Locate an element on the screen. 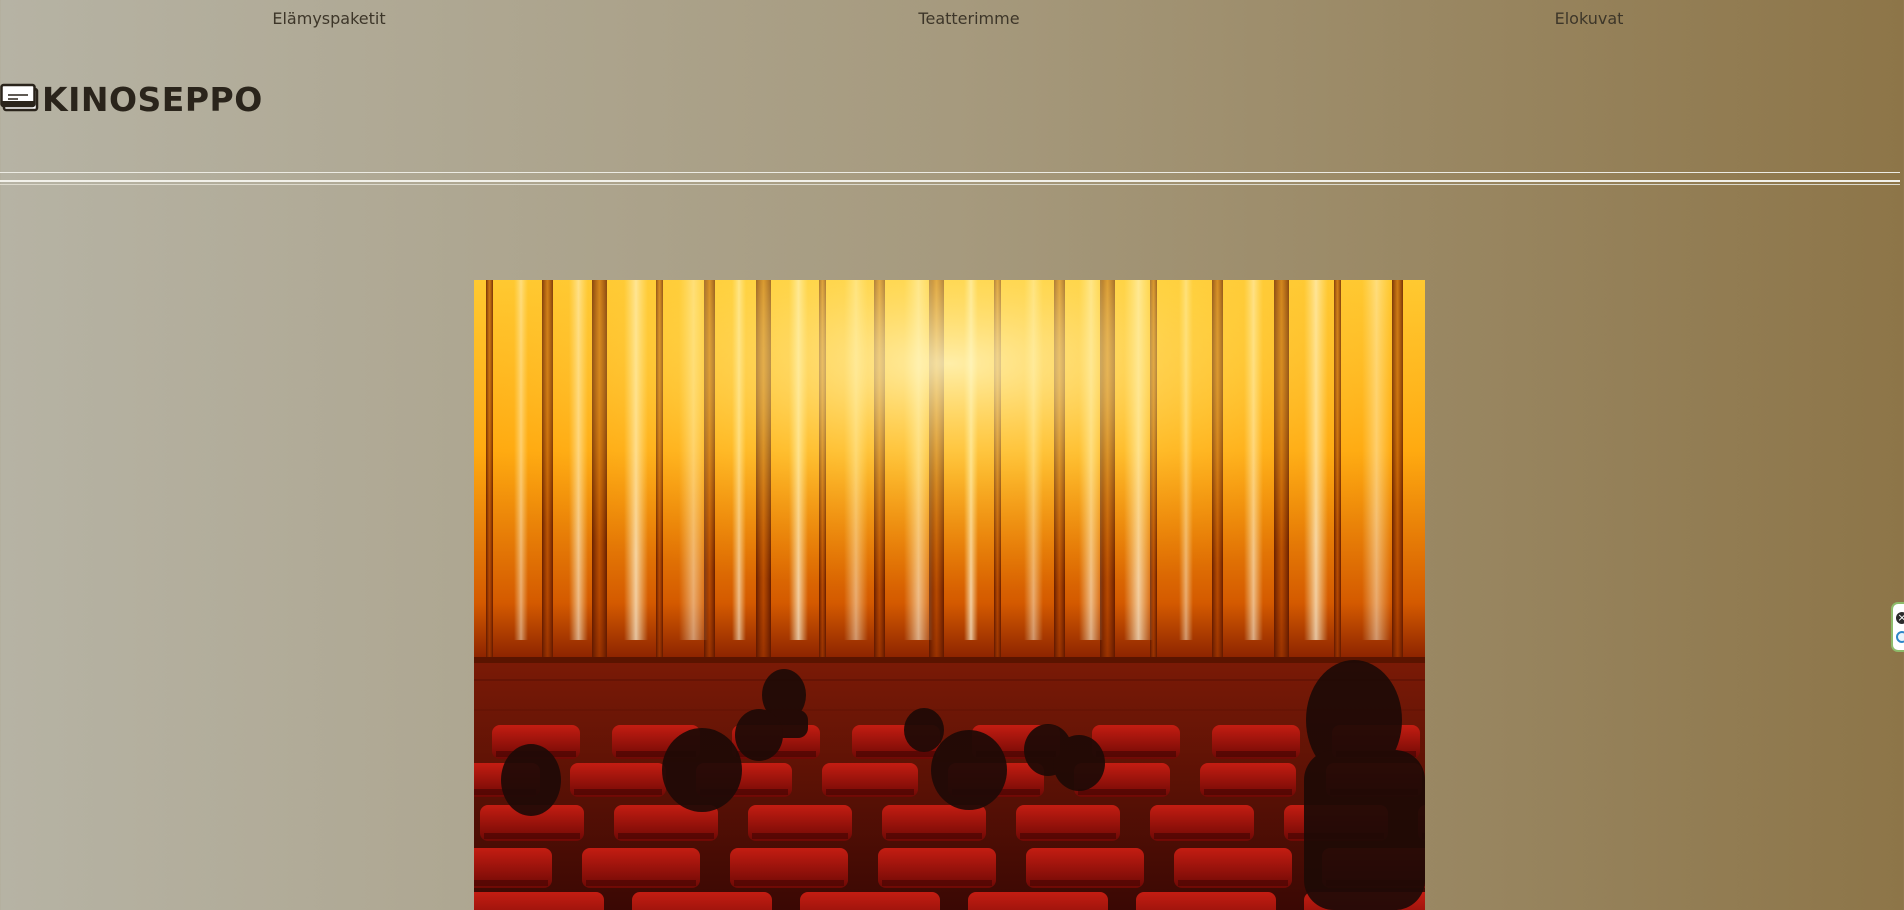 The image size is (1904, 910). top-navigation: Elämyspaketit Teatterimme Elokuvat is located at coordinates (950, 18).